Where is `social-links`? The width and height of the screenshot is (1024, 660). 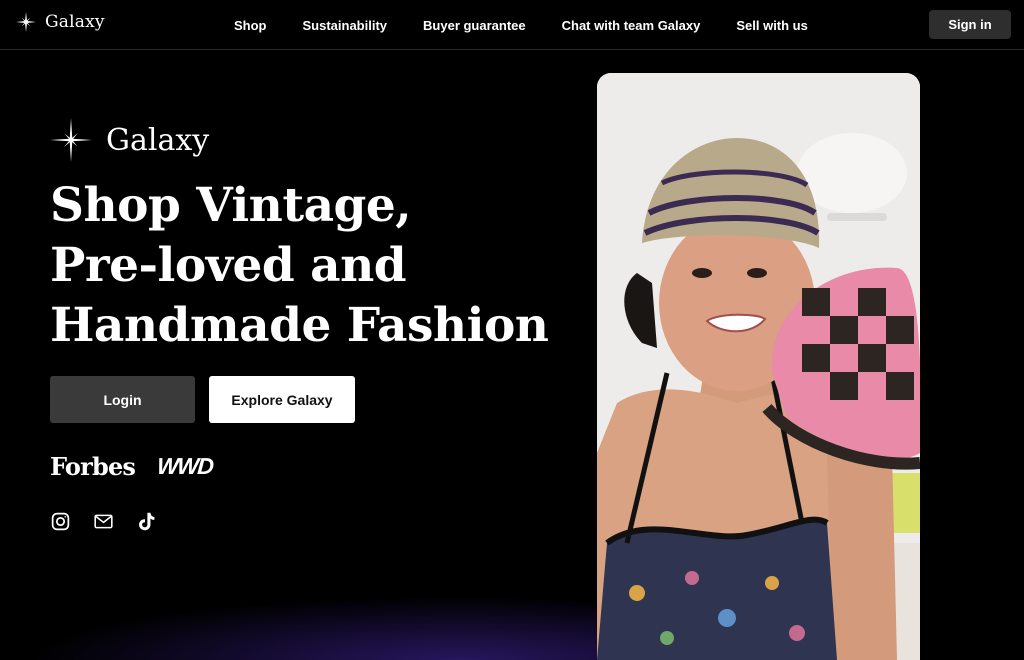 social-links is located at coordinates (103, 521).